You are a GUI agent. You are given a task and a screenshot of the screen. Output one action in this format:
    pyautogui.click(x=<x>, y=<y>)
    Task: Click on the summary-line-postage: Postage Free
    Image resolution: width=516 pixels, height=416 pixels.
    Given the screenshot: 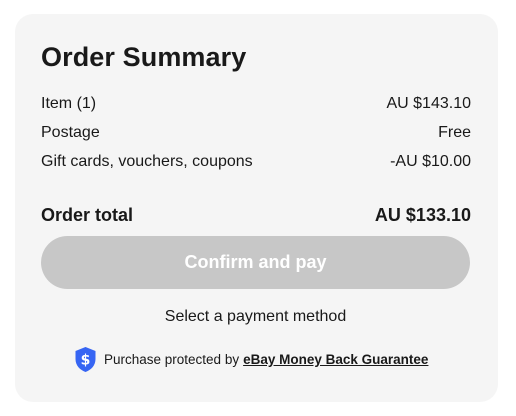 What is the action you would take?
    pyautogui.click(x=256, y=133)
    